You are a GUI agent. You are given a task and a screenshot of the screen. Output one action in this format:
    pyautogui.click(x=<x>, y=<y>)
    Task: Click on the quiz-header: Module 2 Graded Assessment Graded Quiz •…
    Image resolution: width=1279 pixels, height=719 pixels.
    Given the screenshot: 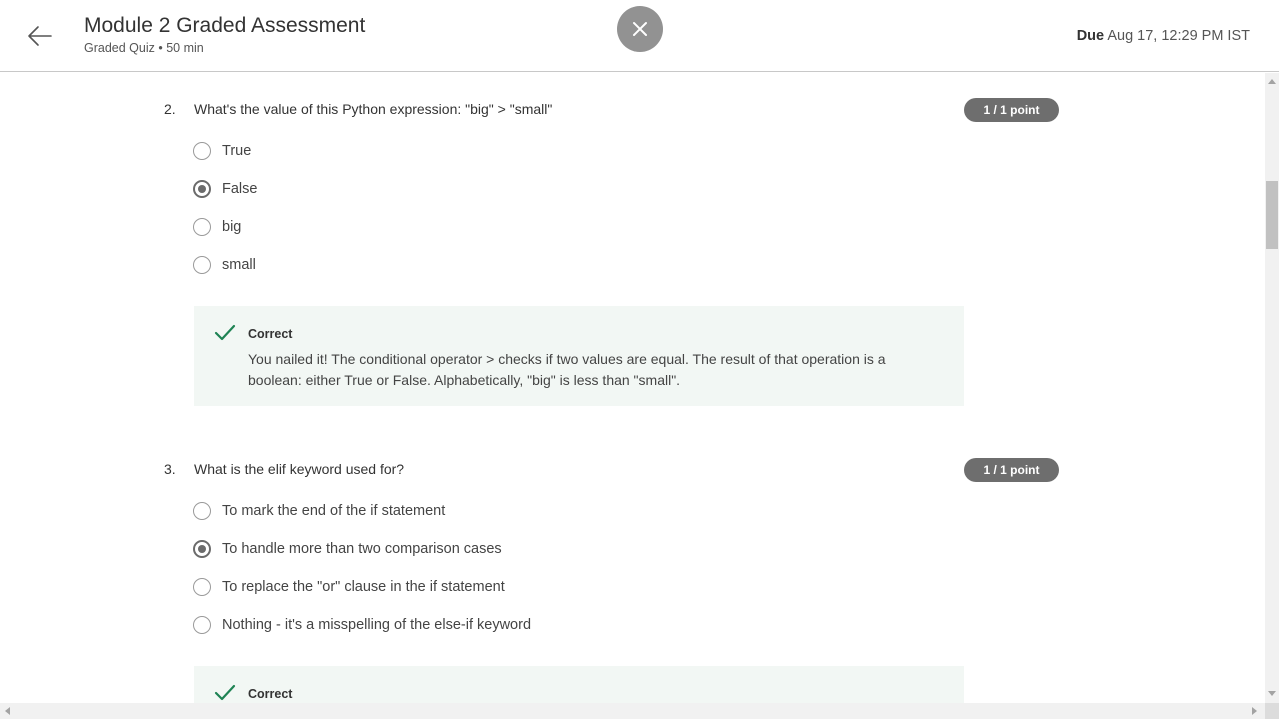 What is the action you would take?
    pyautogui.click(x=639, y=36)
    